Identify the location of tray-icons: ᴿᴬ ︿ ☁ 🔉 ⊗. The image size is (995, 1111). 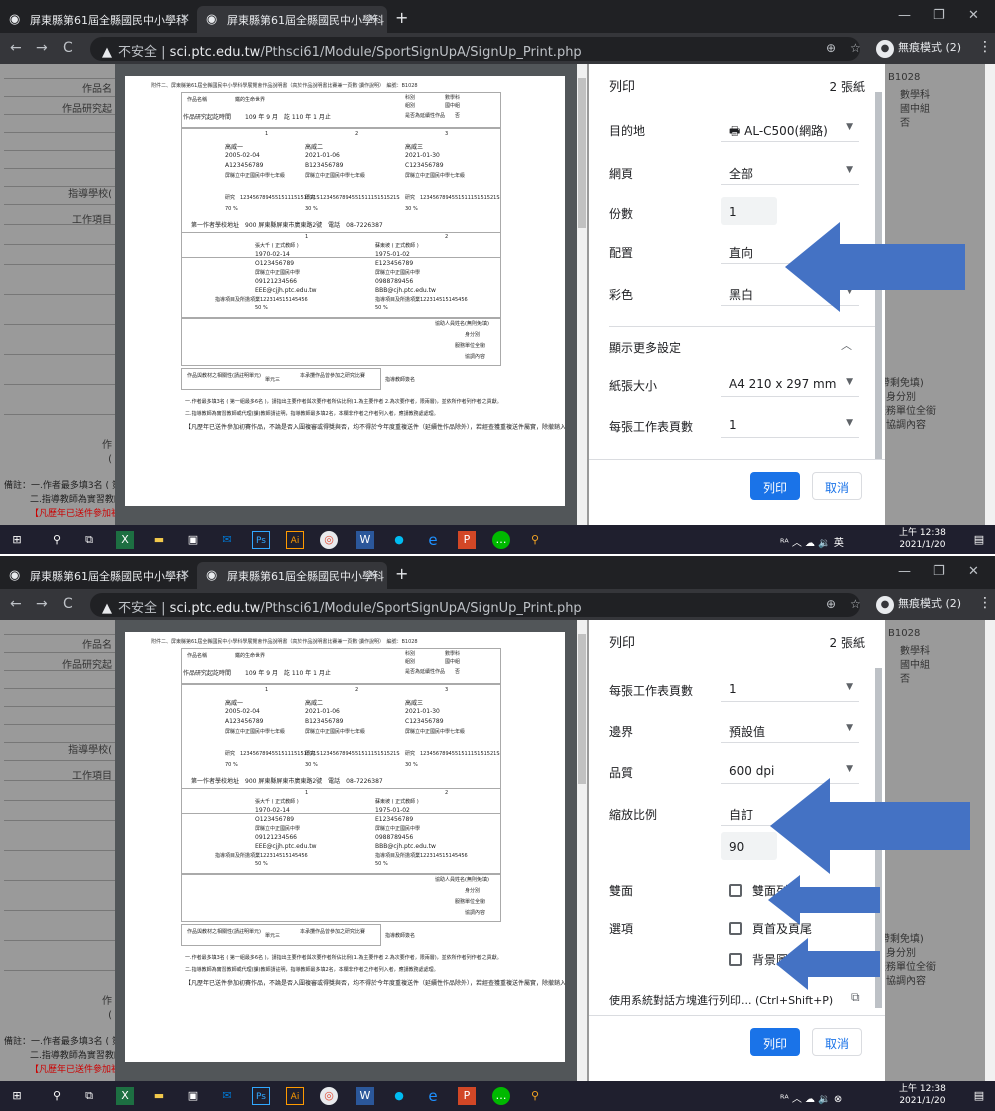
(811, 1097).